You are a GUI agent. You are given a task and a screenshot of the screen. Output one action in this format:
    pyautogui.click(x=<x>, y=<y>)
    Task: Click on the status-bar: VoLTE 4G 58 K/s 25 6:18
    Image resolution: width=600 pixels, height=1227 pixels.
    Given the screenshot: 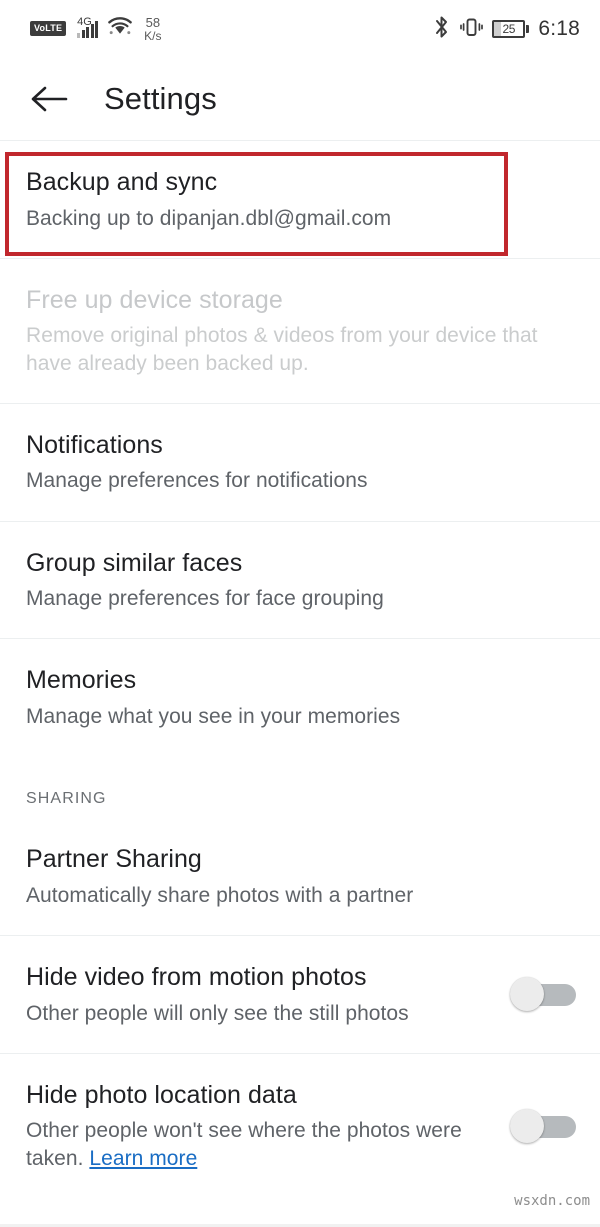 What is the action you would take?
    pyautogui.click(x=300, y=29)
    